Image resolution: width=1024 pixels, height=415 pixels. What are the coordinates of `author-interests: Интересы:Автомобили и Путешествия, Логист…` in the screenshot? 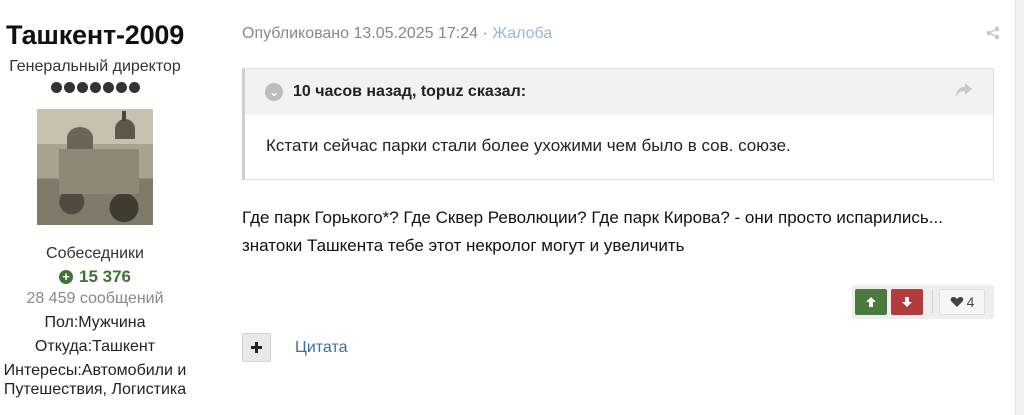 It's located at (95, 380).